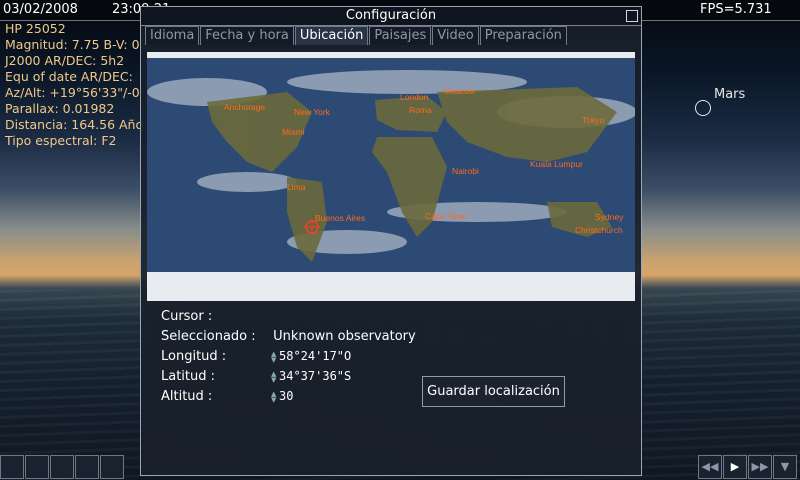  I want to click on selected-row: Seleccionado : Unknown observatory, so click(288, 336).